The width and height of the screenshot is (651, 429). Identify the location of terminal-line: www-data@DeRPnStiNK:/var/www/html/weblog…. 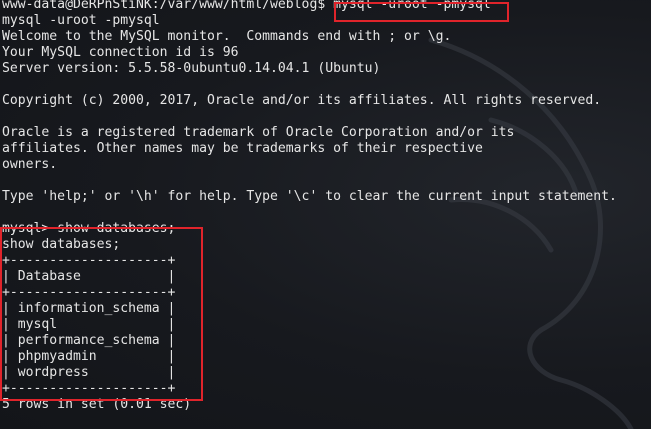
(246, 6).